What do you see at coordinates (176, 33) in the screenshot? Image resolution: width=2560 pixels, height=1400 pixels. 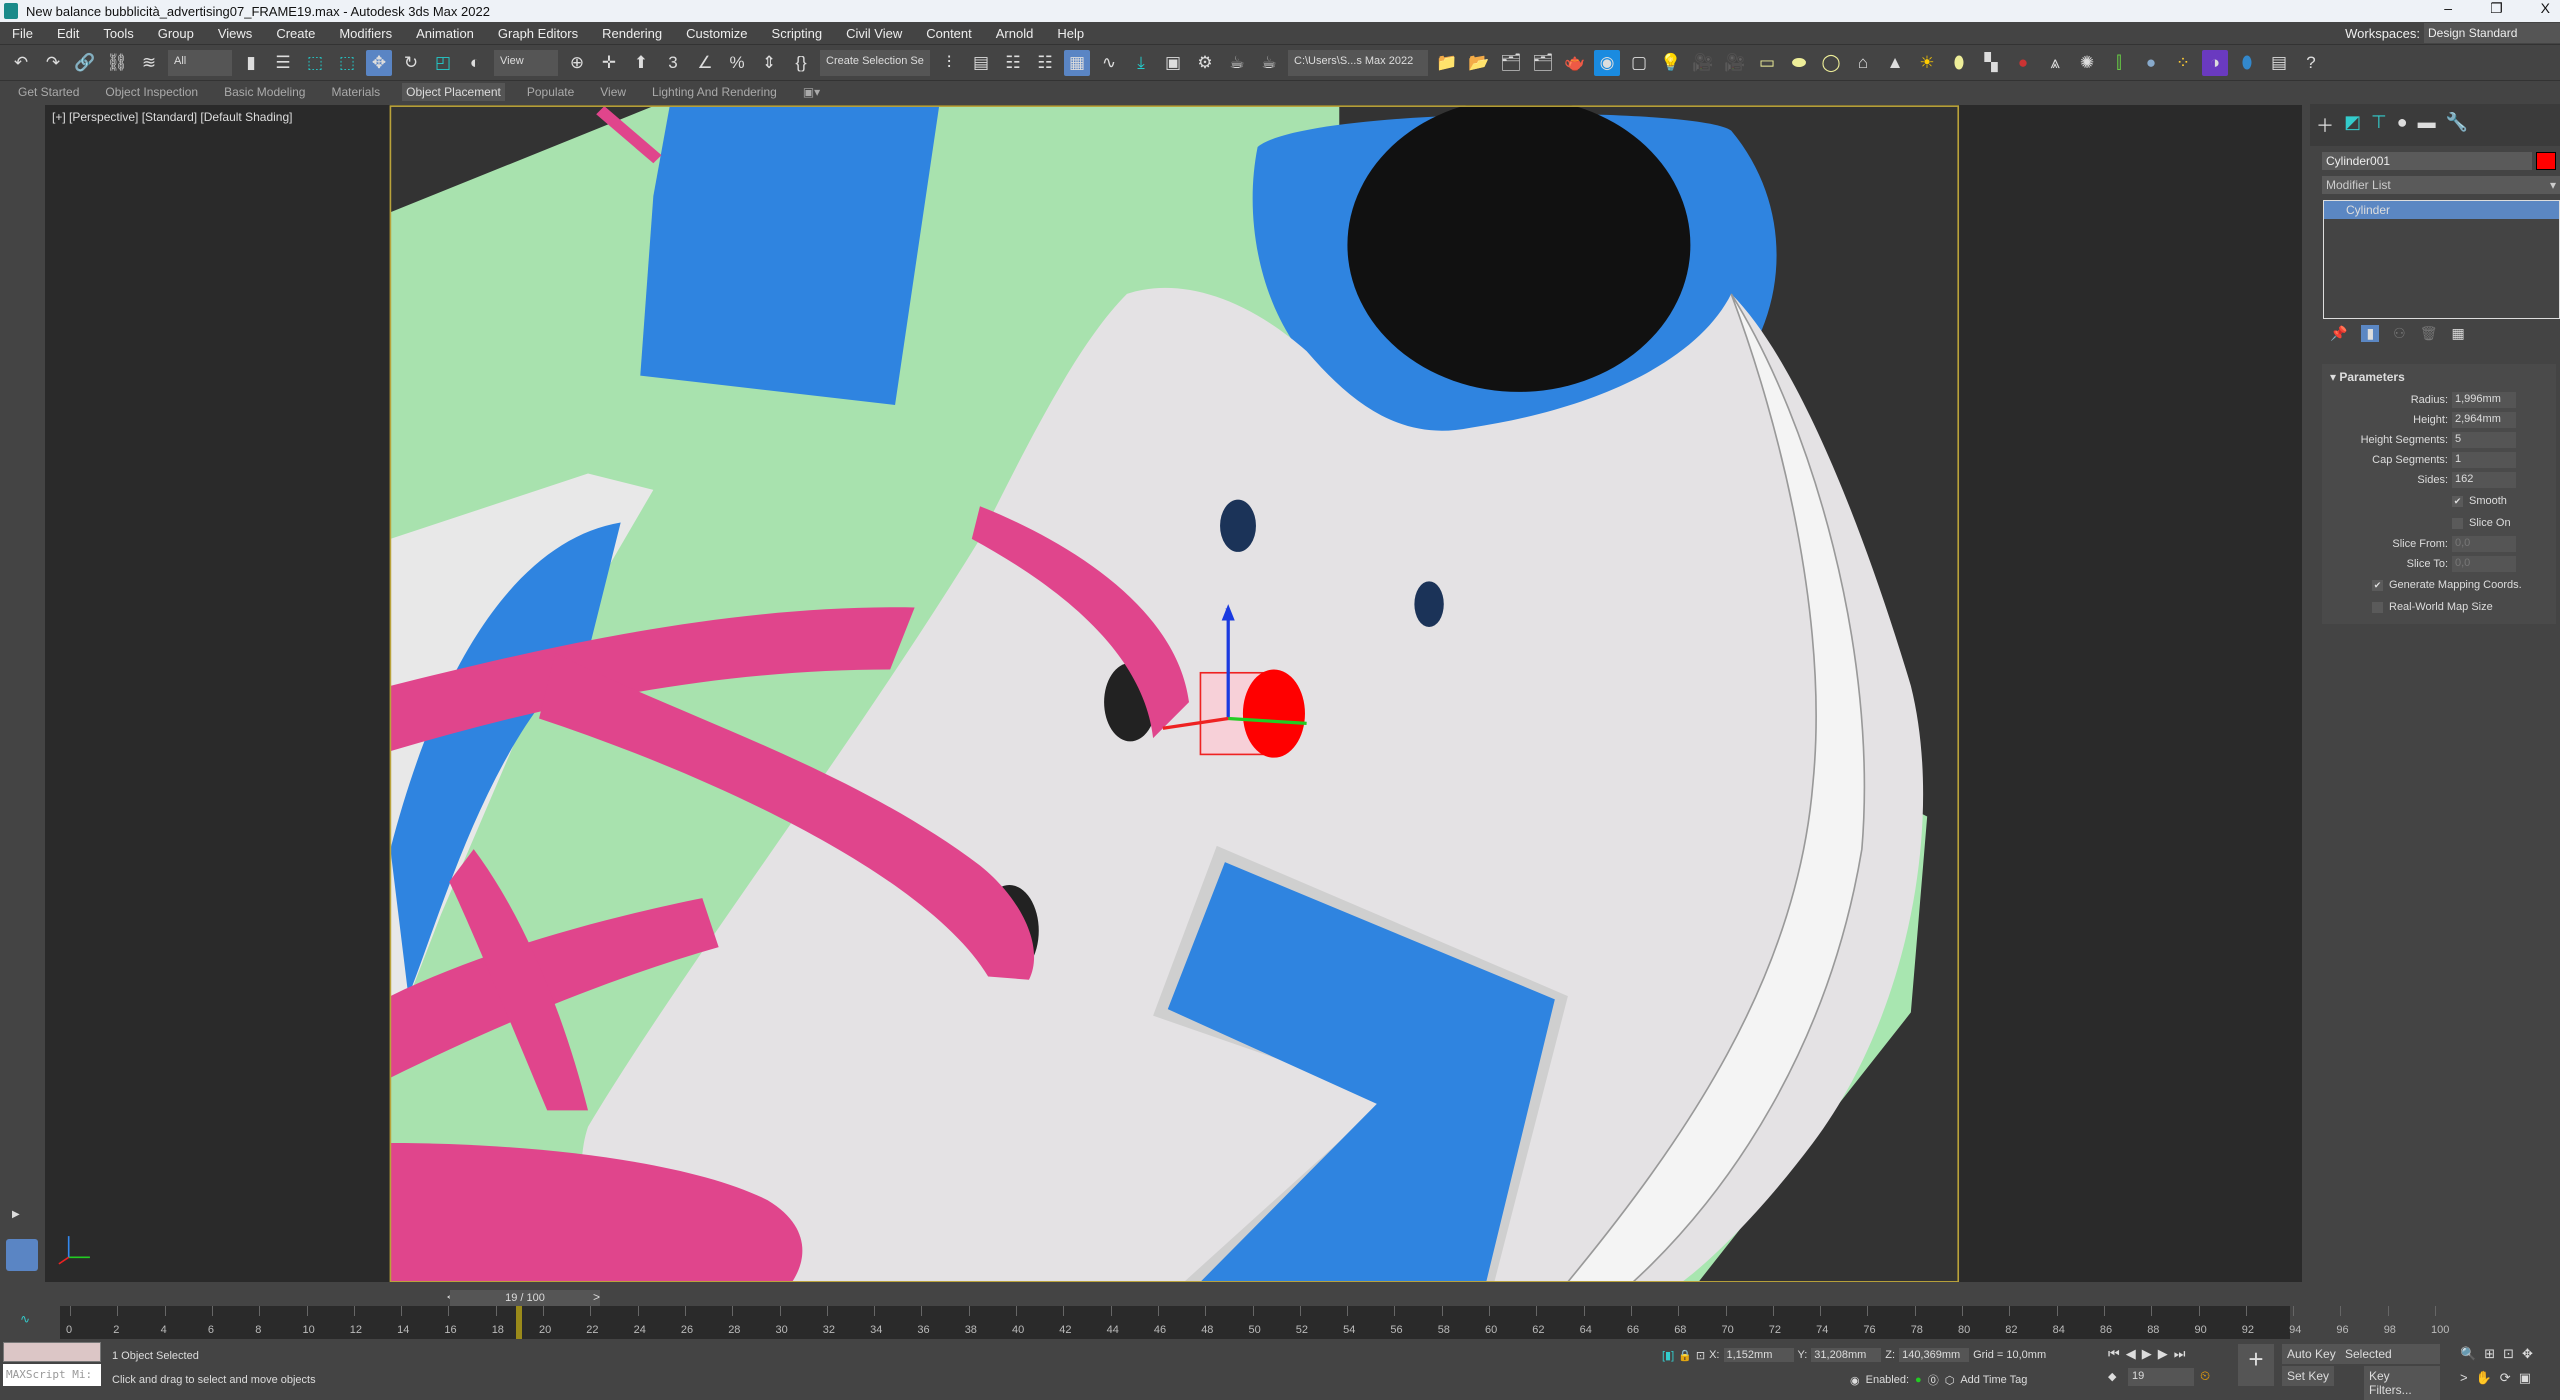 I see `menu-group: Group` at bounding box center [176, 33].